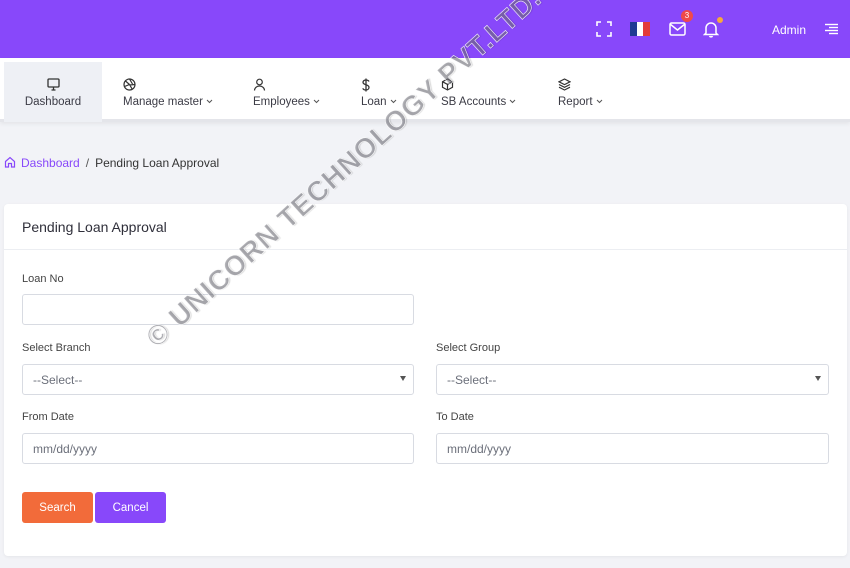 The height and width of the screenshot is (568, 850). What do you see at coordinates (48, 417) in the screenshot?
I see `from-date-label: From Date` at bounding box center [48, 417].